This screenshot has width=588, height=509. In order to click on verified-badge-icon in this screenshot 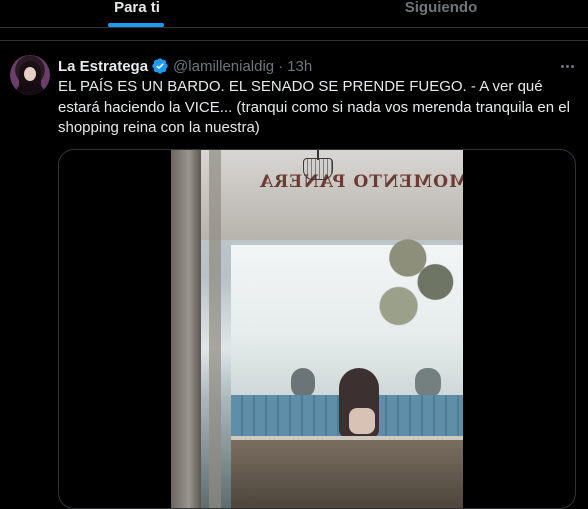, I will do `click(160, 66)`.